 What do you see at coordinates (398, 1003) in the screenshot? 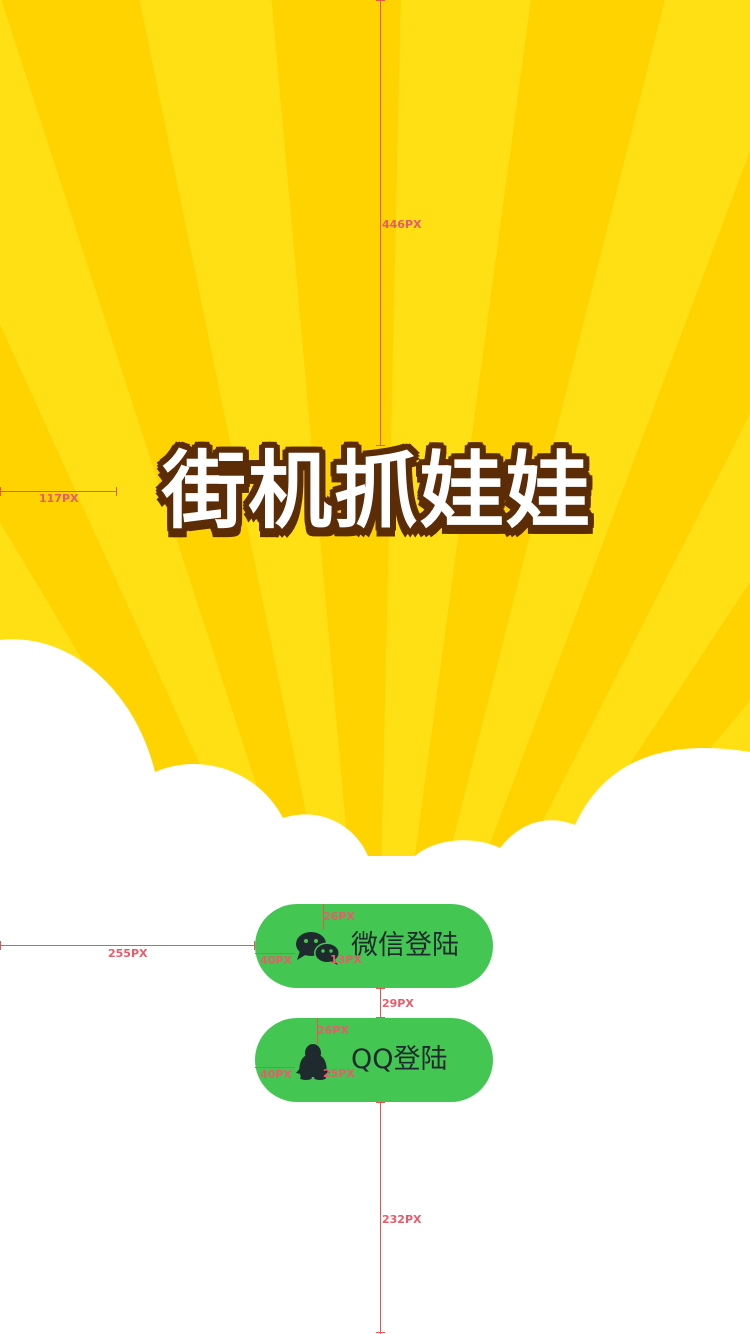
I see `spec-label-button-gap: 29PX` at bounding box center [398, 1003].